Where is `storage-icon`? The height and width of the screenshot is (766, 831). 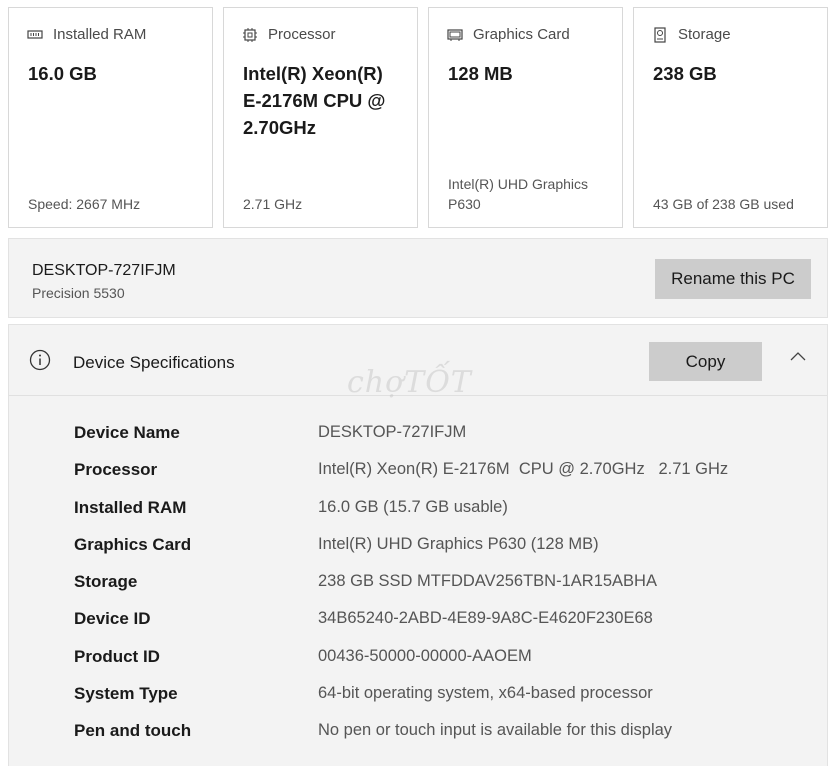
storage-icon is located at coordinates (660, 34).